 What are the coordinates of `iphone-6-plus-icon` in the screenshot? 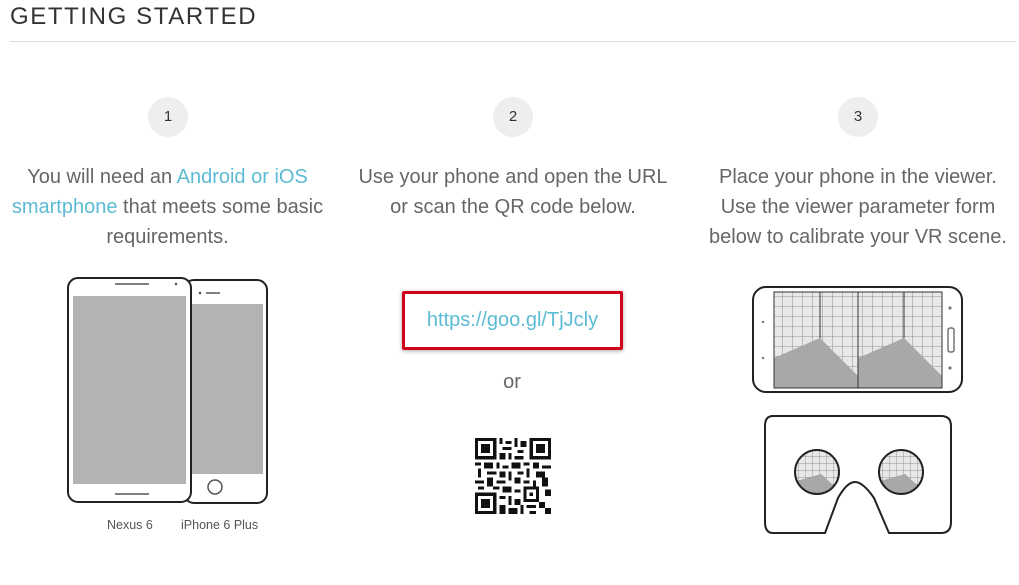 It's located at (225, 391).